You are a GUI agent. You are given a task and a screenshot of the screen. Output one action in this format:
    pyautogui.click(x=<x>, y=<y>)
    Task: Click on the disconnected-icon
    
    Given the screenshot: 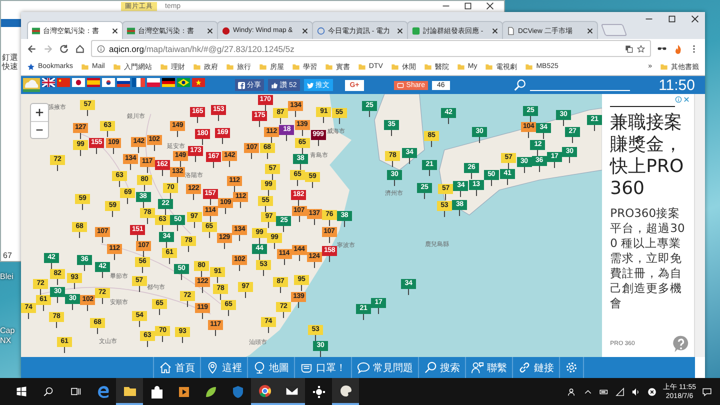 What is the action you would take?
    pyautogui.click(x=652, y=391)
    